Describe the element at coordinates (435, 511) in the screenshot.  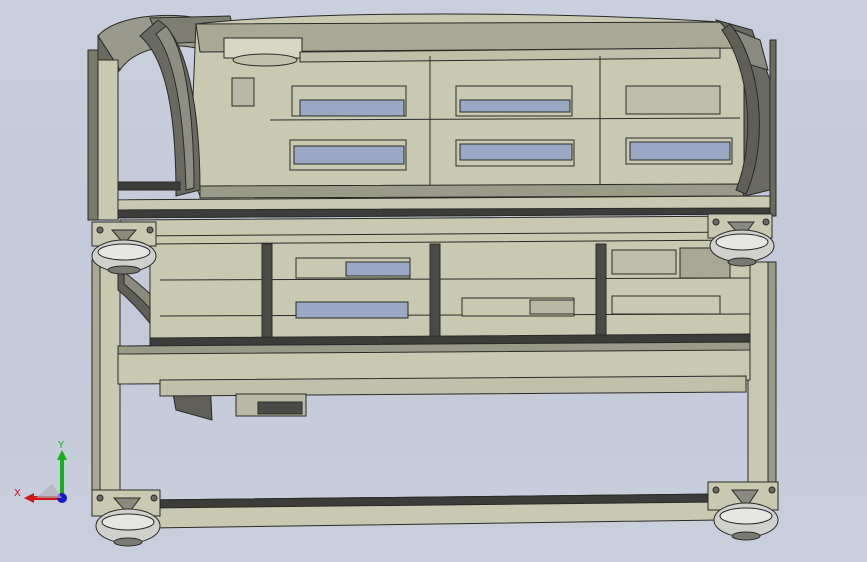
I see `base-rail` at that location.